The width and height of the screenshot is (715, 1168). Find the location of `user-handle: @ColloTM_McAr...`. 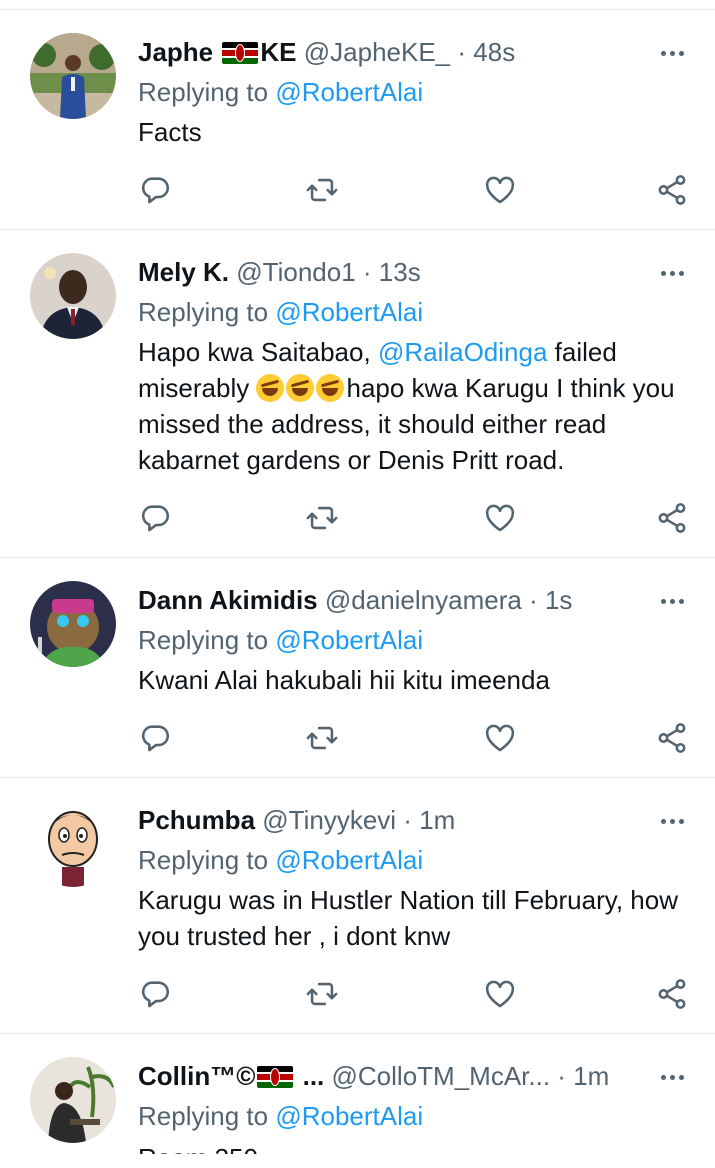

user-handle: @ColloTM_McAr... is located at coordinates (441, 1076).